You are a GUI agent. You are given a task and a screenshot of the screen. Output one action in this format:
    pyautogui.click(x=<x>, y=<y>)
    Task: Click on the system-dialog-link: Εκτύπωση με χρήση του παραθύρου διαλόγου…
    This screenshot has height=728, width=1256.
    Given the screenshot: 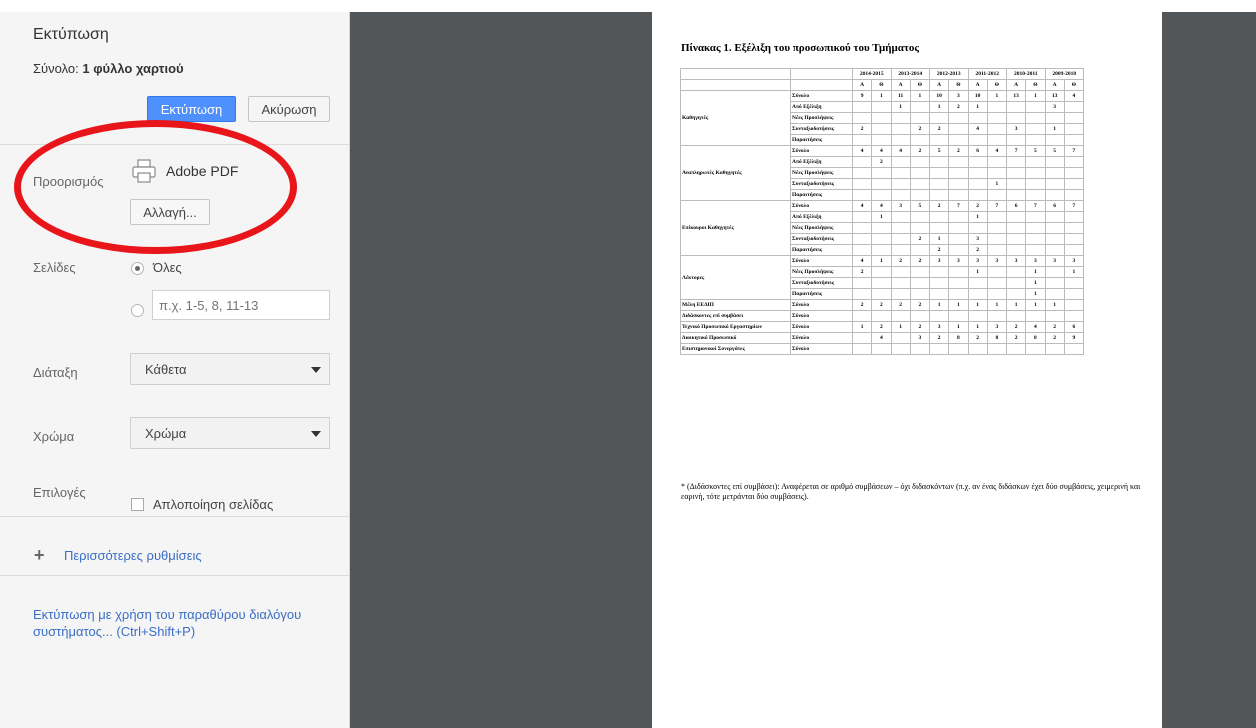 What is the action you would take?
    pyautogui.click(x=178, y=623)
    